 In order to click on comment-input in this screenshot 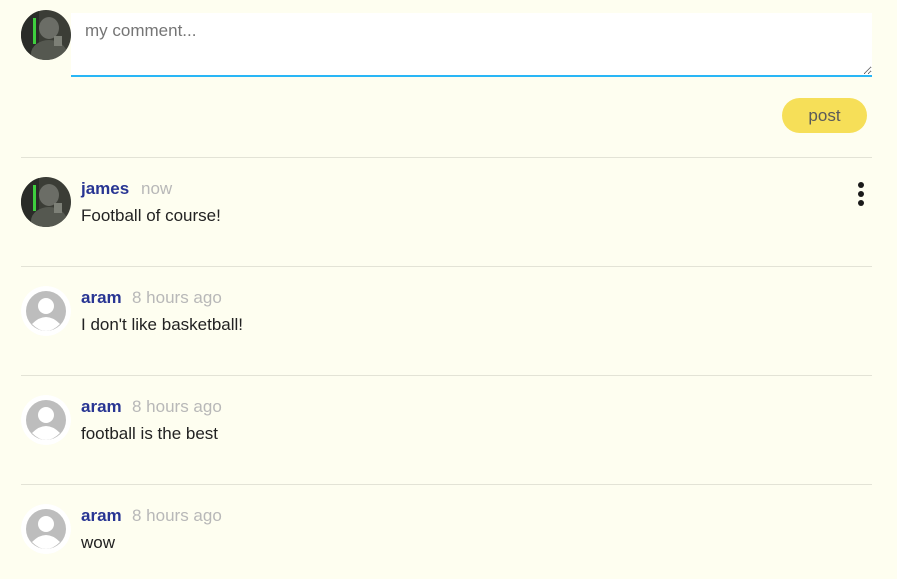, I will do `click(471, 45)`.